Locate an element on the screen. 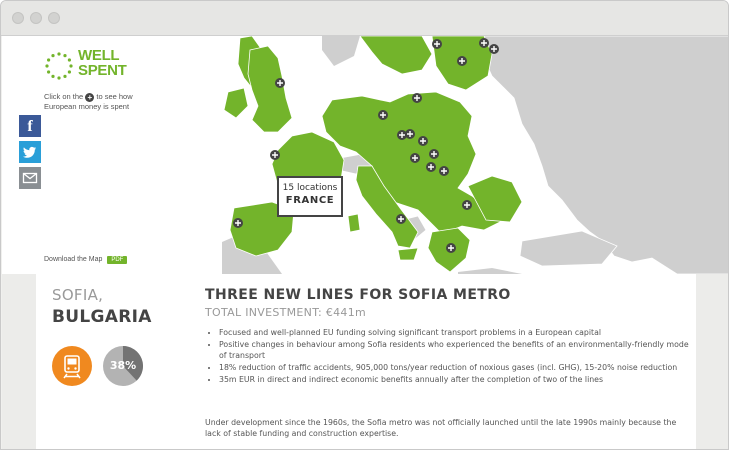 Image resolution: width=729 pixels, height=450 pixels. project-city: SOFIA, is located at coordinates (78, 295).